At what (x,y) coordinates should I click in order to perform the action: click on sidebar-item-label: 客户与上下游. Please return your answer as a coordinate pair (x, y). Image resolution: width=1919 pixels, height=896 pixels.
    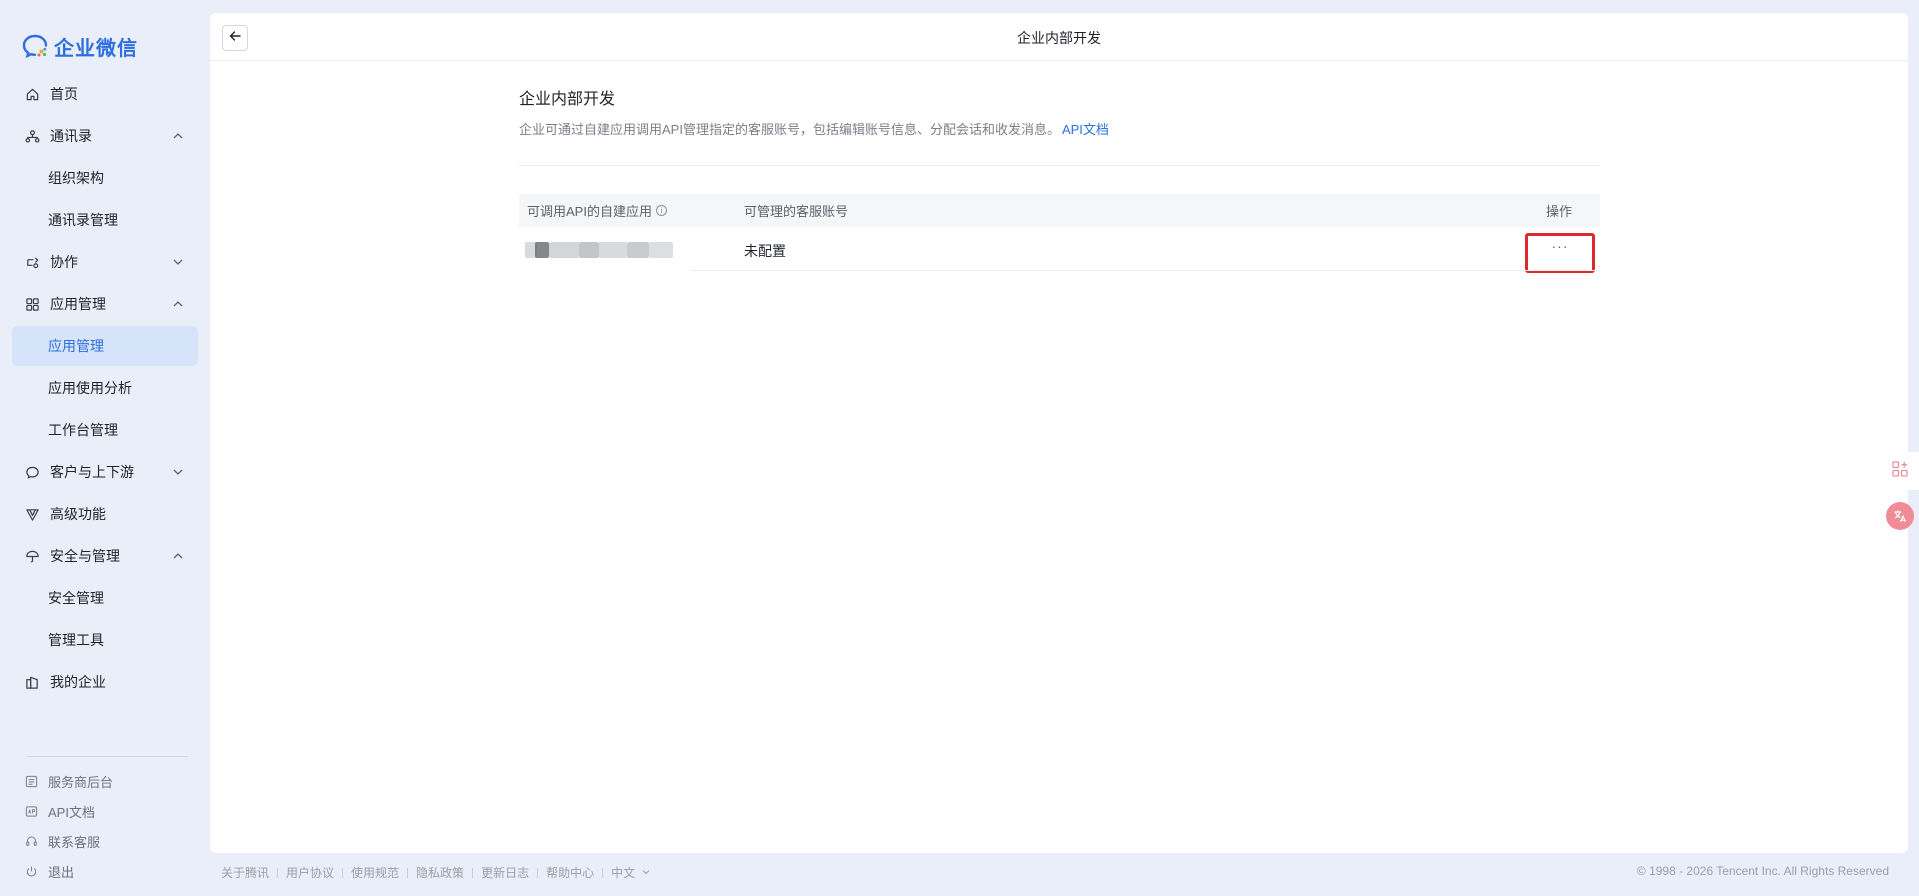
    Looking at the image, I should click on (92, 472).